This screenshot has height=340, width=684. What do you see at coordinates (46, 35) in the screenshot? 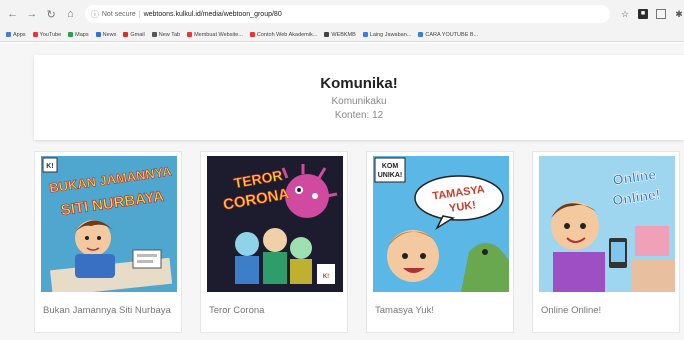
I see `bookmark-item: YouTube` at bounding box center [46, 35].